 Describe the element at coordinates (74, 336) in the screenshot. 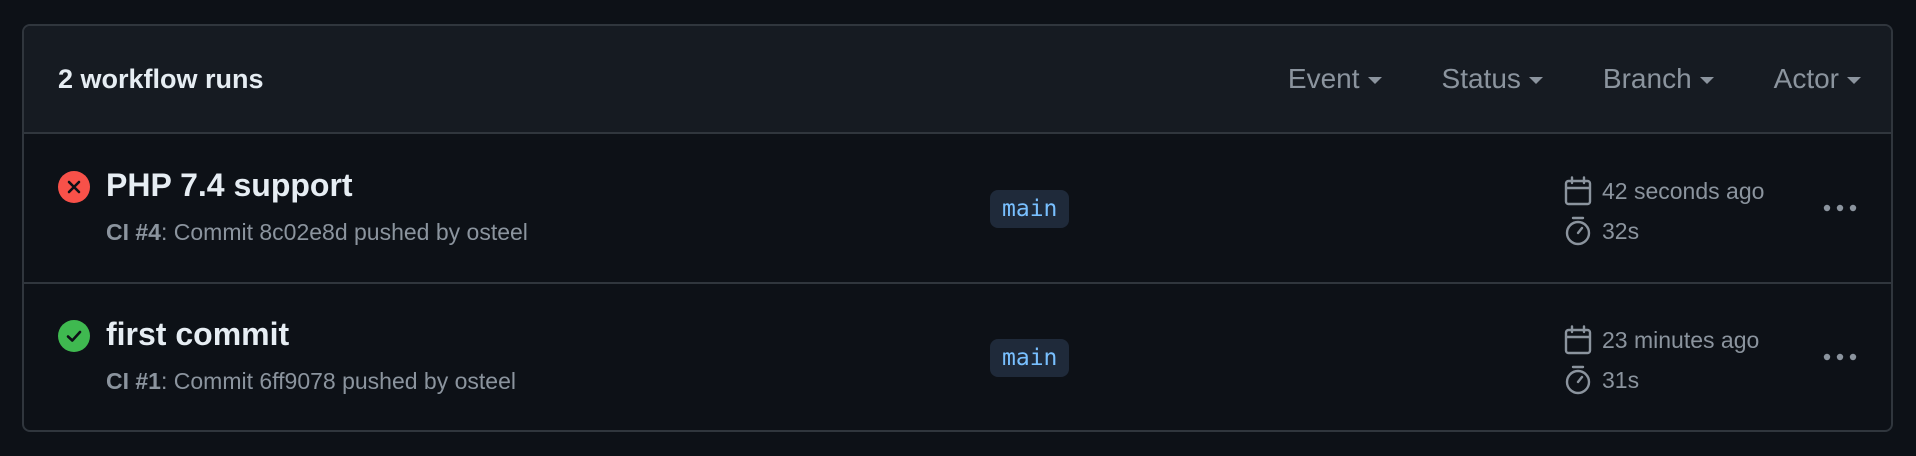

I see `check-circle-icon` at that location.